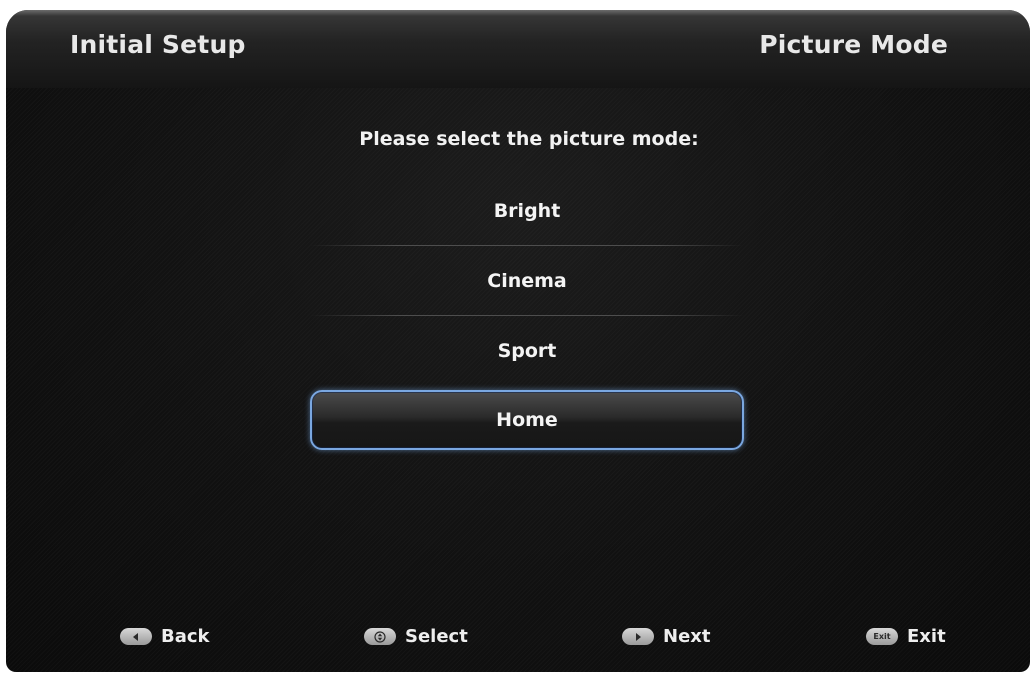 Image resolution: width=1034 pixels, height=673 pixels. I want to click on select-hint: Select, so click(416, 636).